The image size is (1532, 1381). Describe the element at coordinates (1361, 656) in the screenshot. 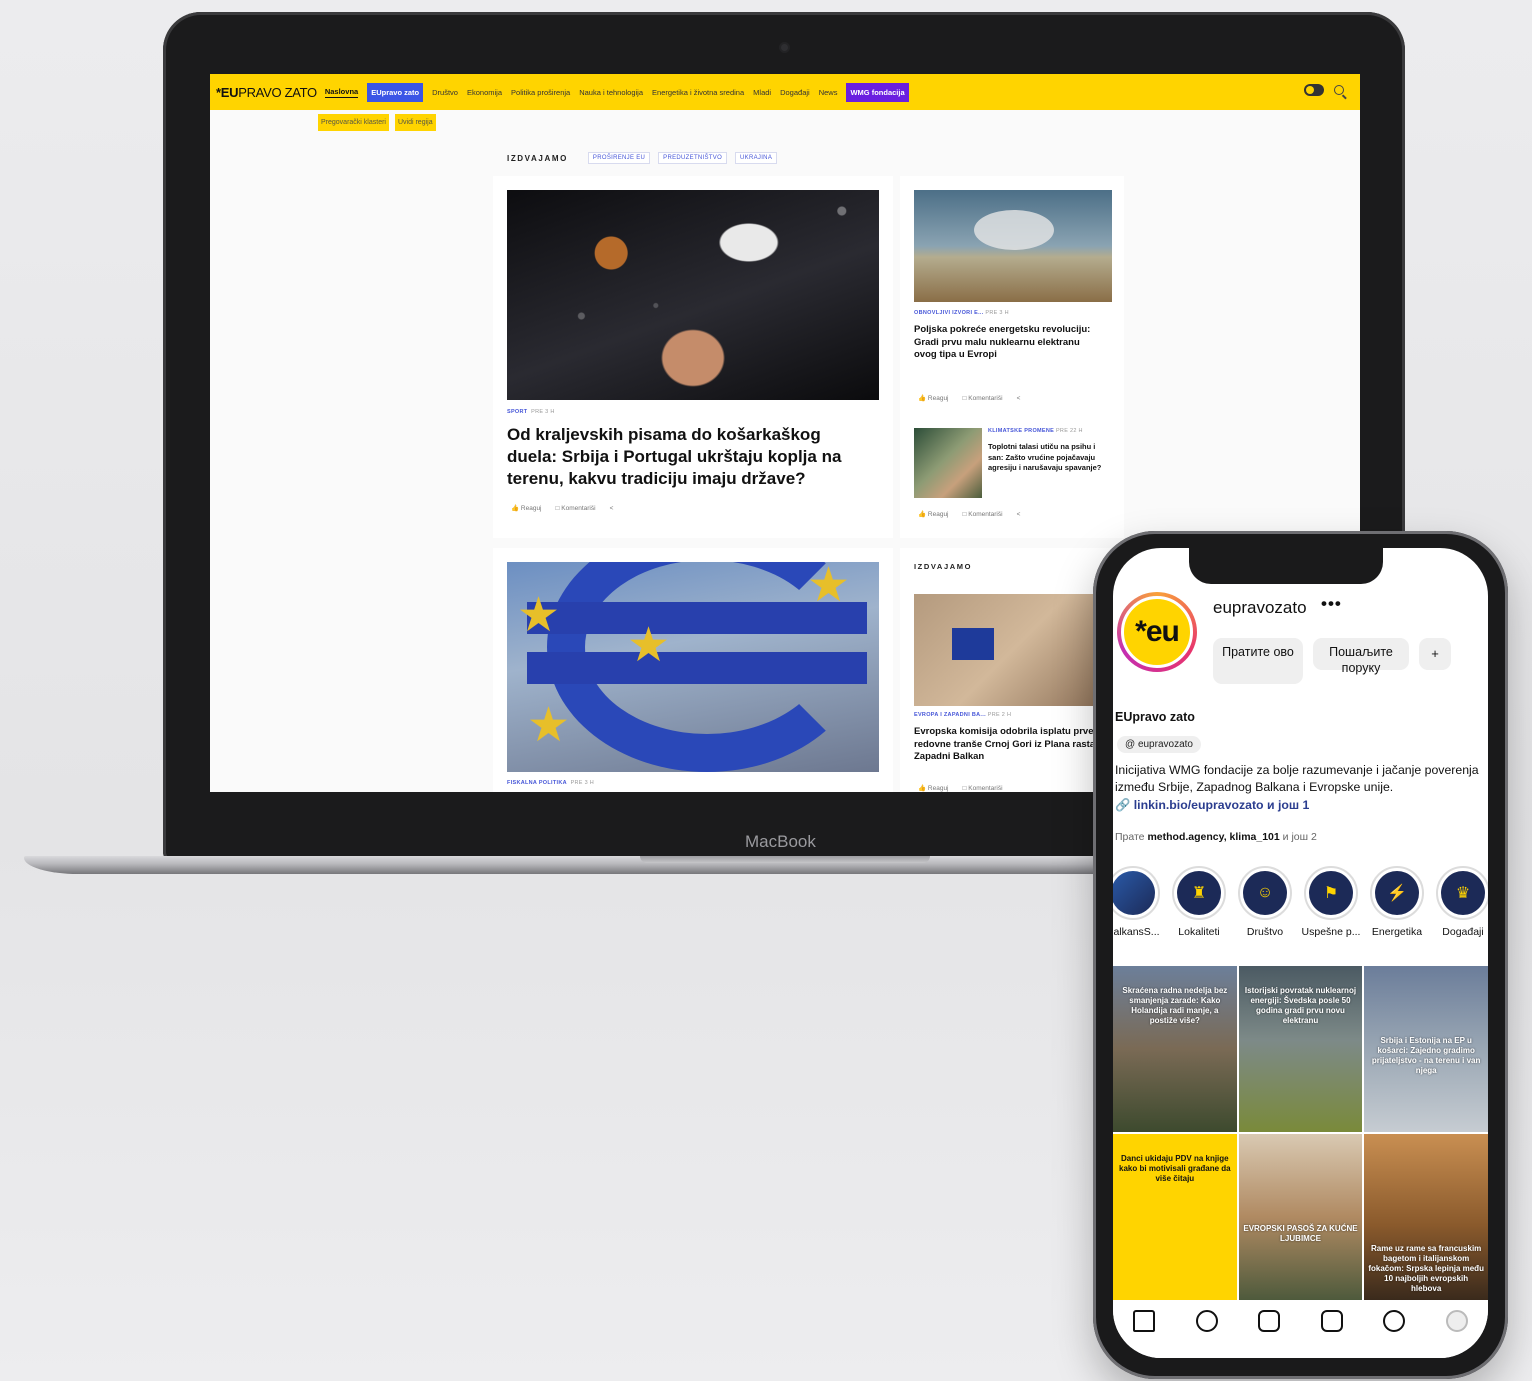

I see `message-button: Пошаљите поруку` at that location.